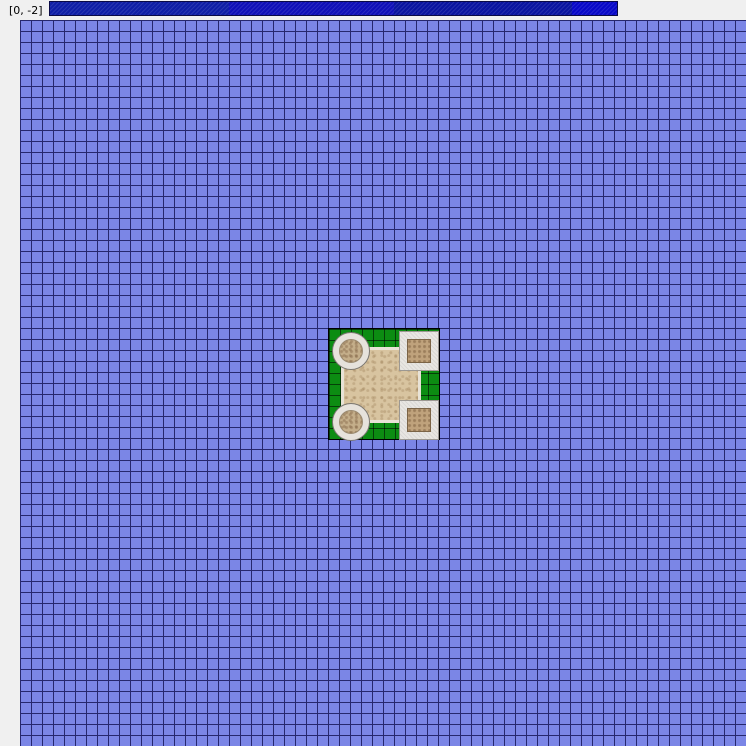 This screenshot has height=746, width=746. I want to click on progress-bar, so click(333, 8).